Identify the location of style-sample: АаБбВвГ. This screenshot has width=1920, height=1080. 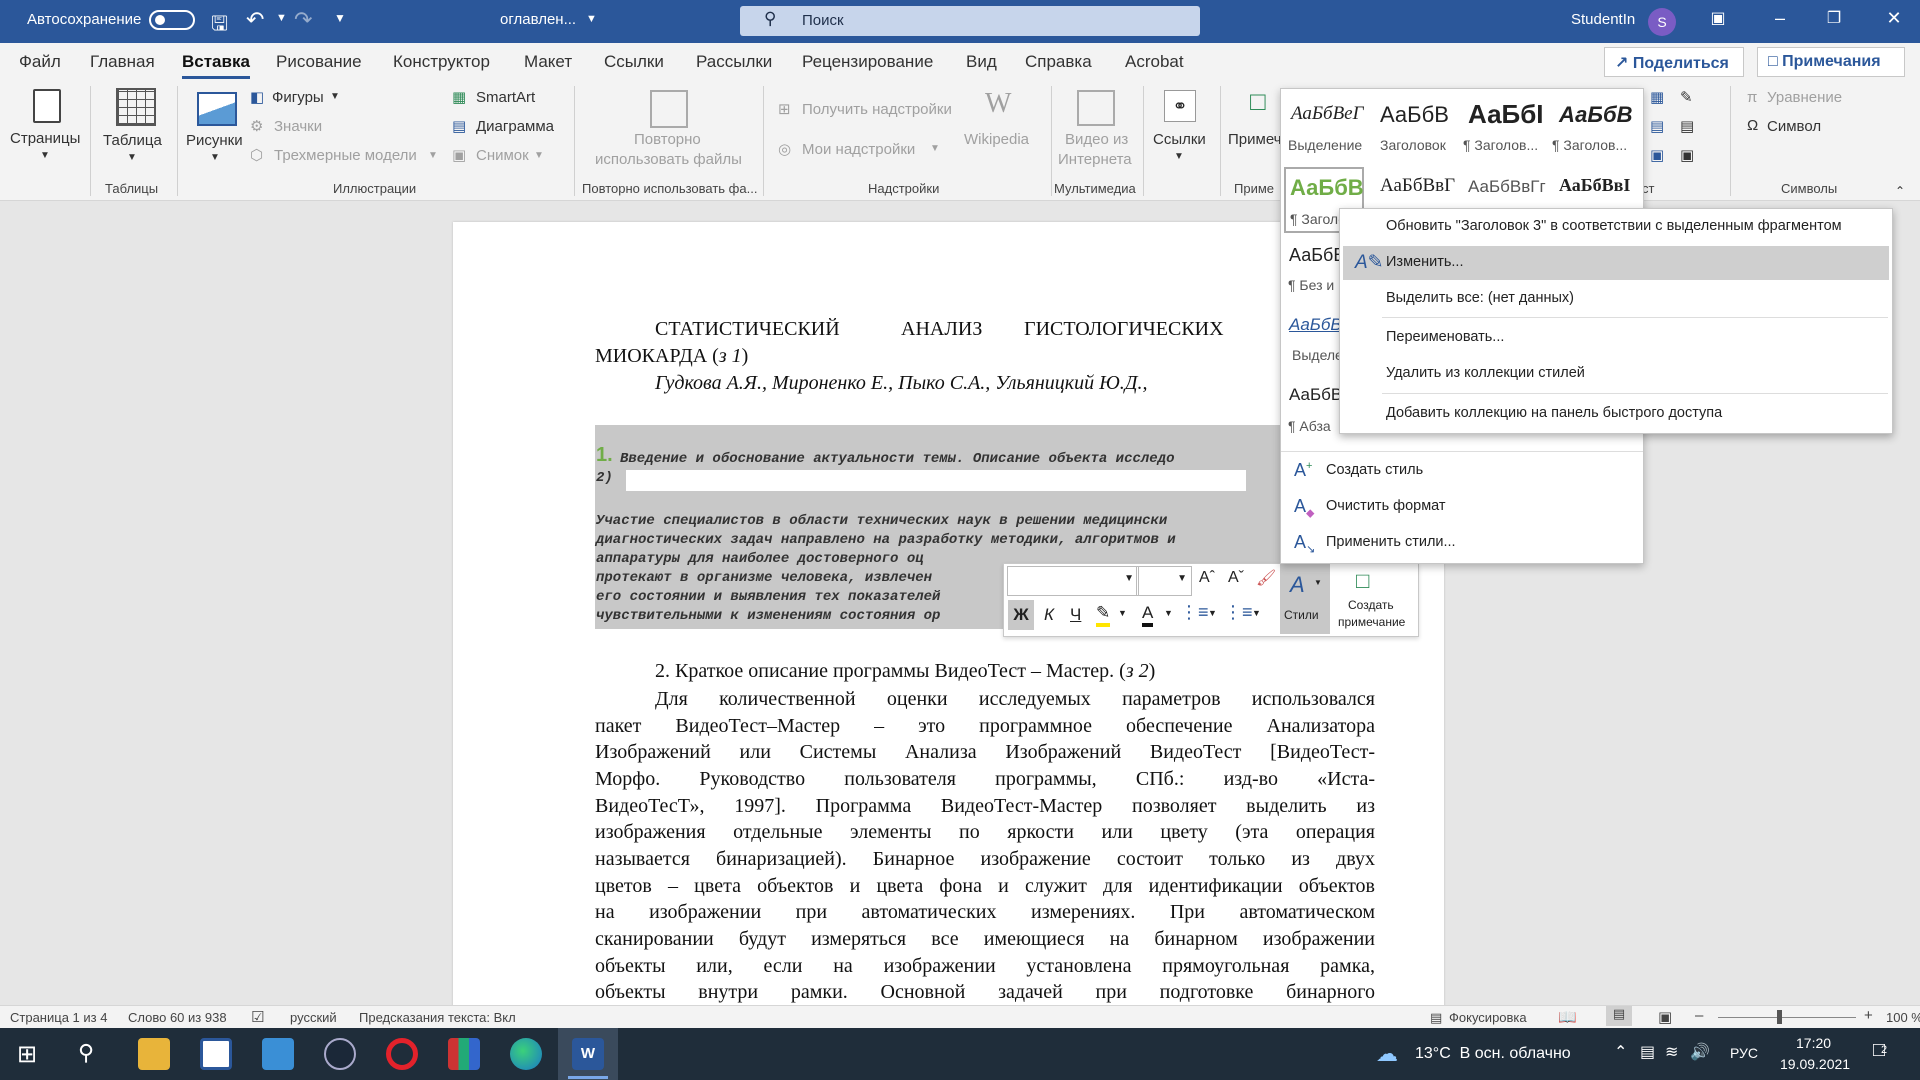
(1417, 186).